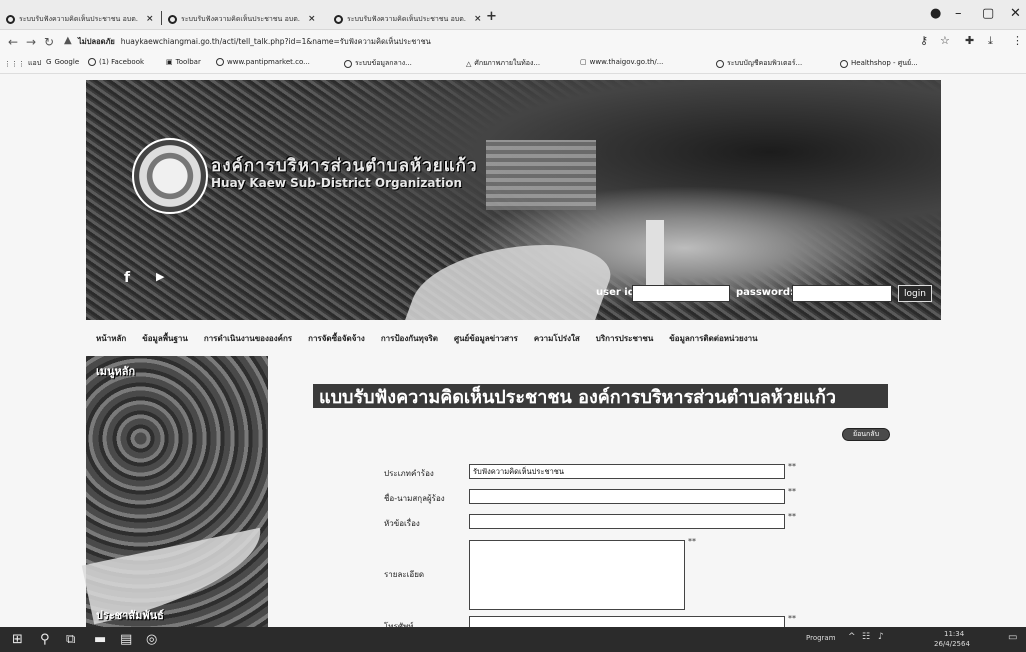 This screenshot has width=1026, height=652. Describe the element at coordinates (414, 498) in the screenshot. I see `name-label: ชื่อ-นามสกุลผู้ร้อง` at that location.